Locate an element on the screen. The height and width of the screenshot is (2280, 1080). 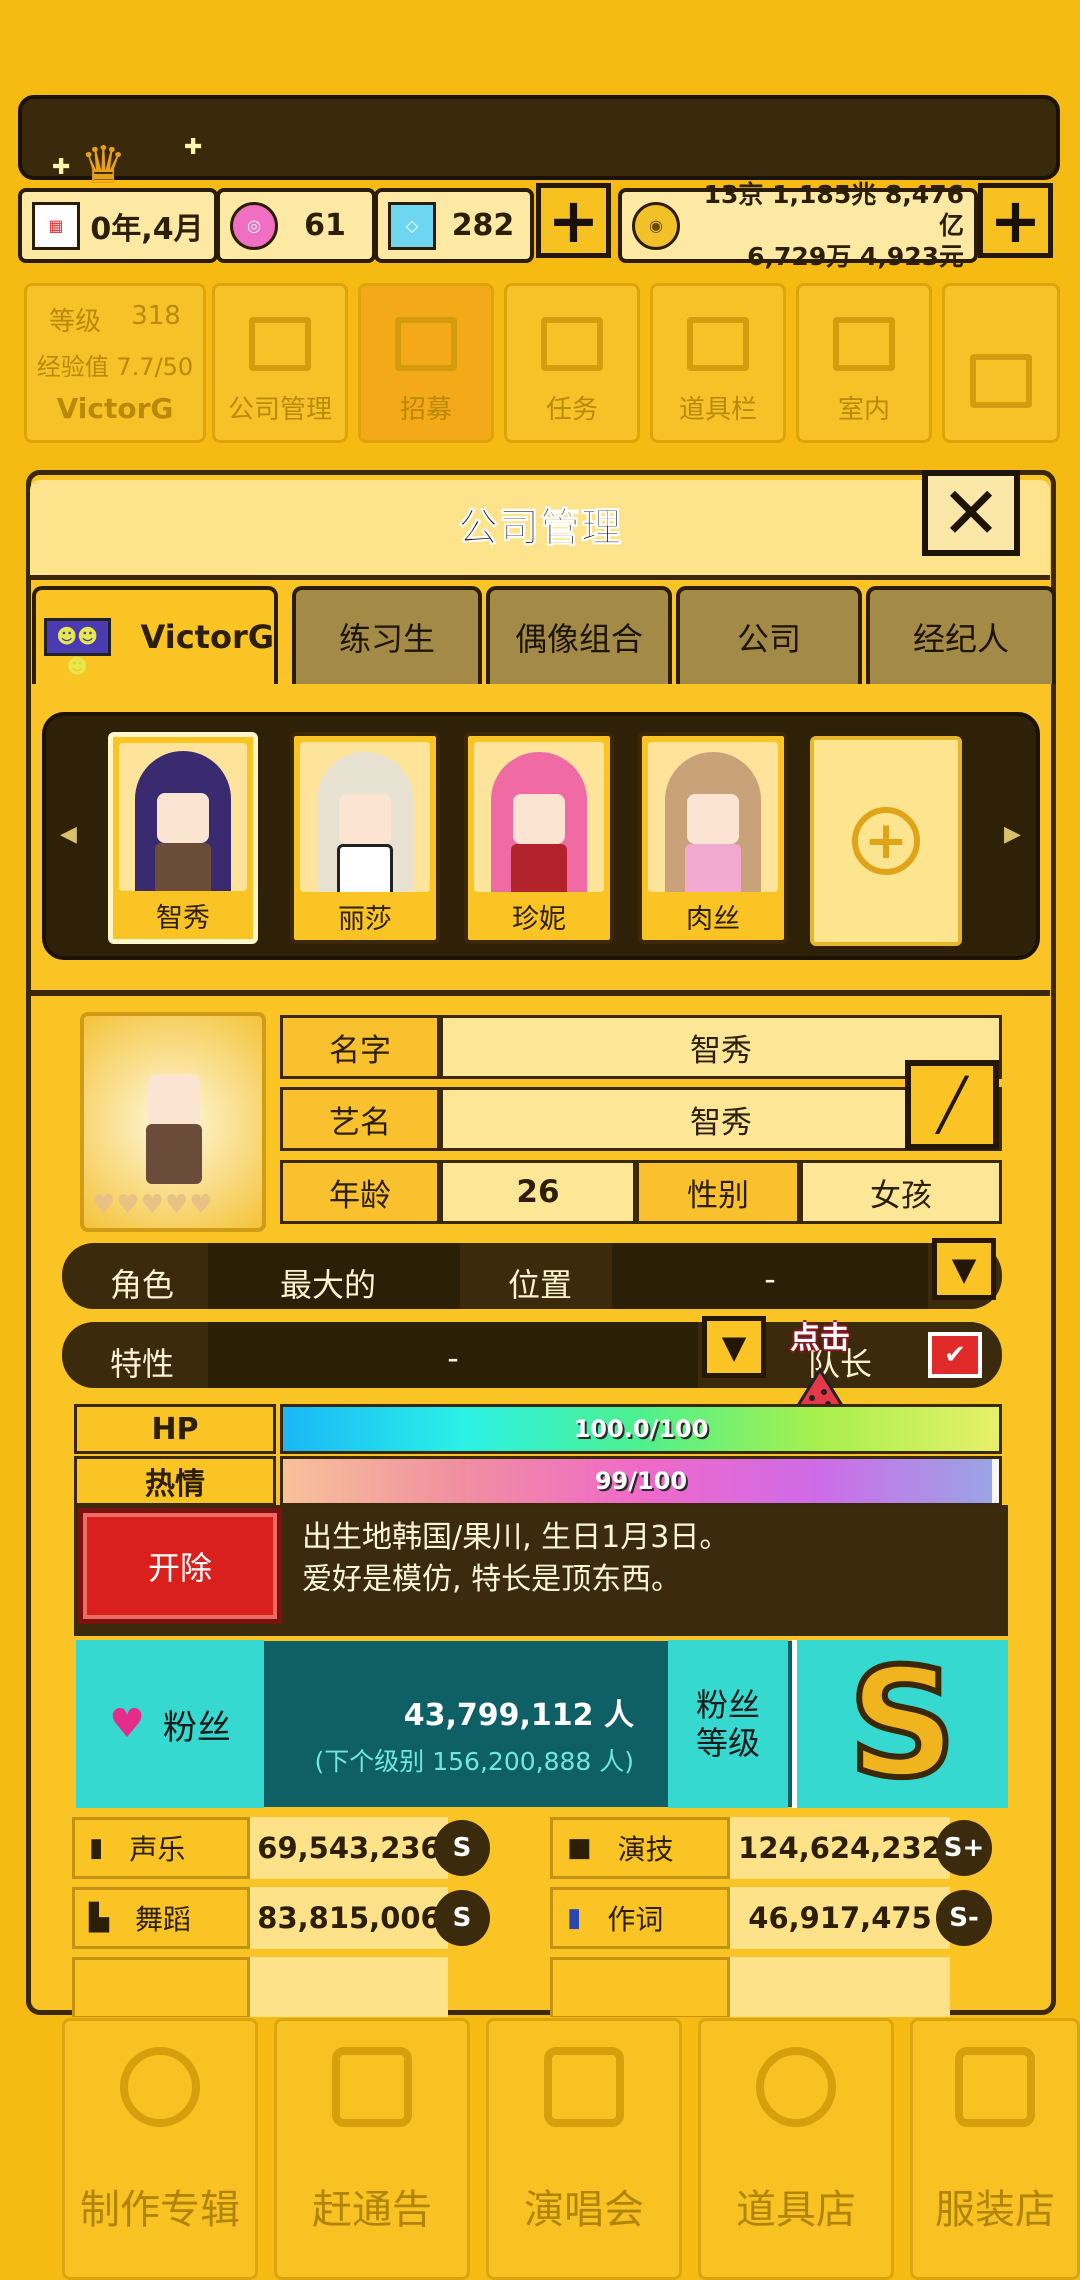
menu-quests: 任务 is located at coordinates (572, 363).